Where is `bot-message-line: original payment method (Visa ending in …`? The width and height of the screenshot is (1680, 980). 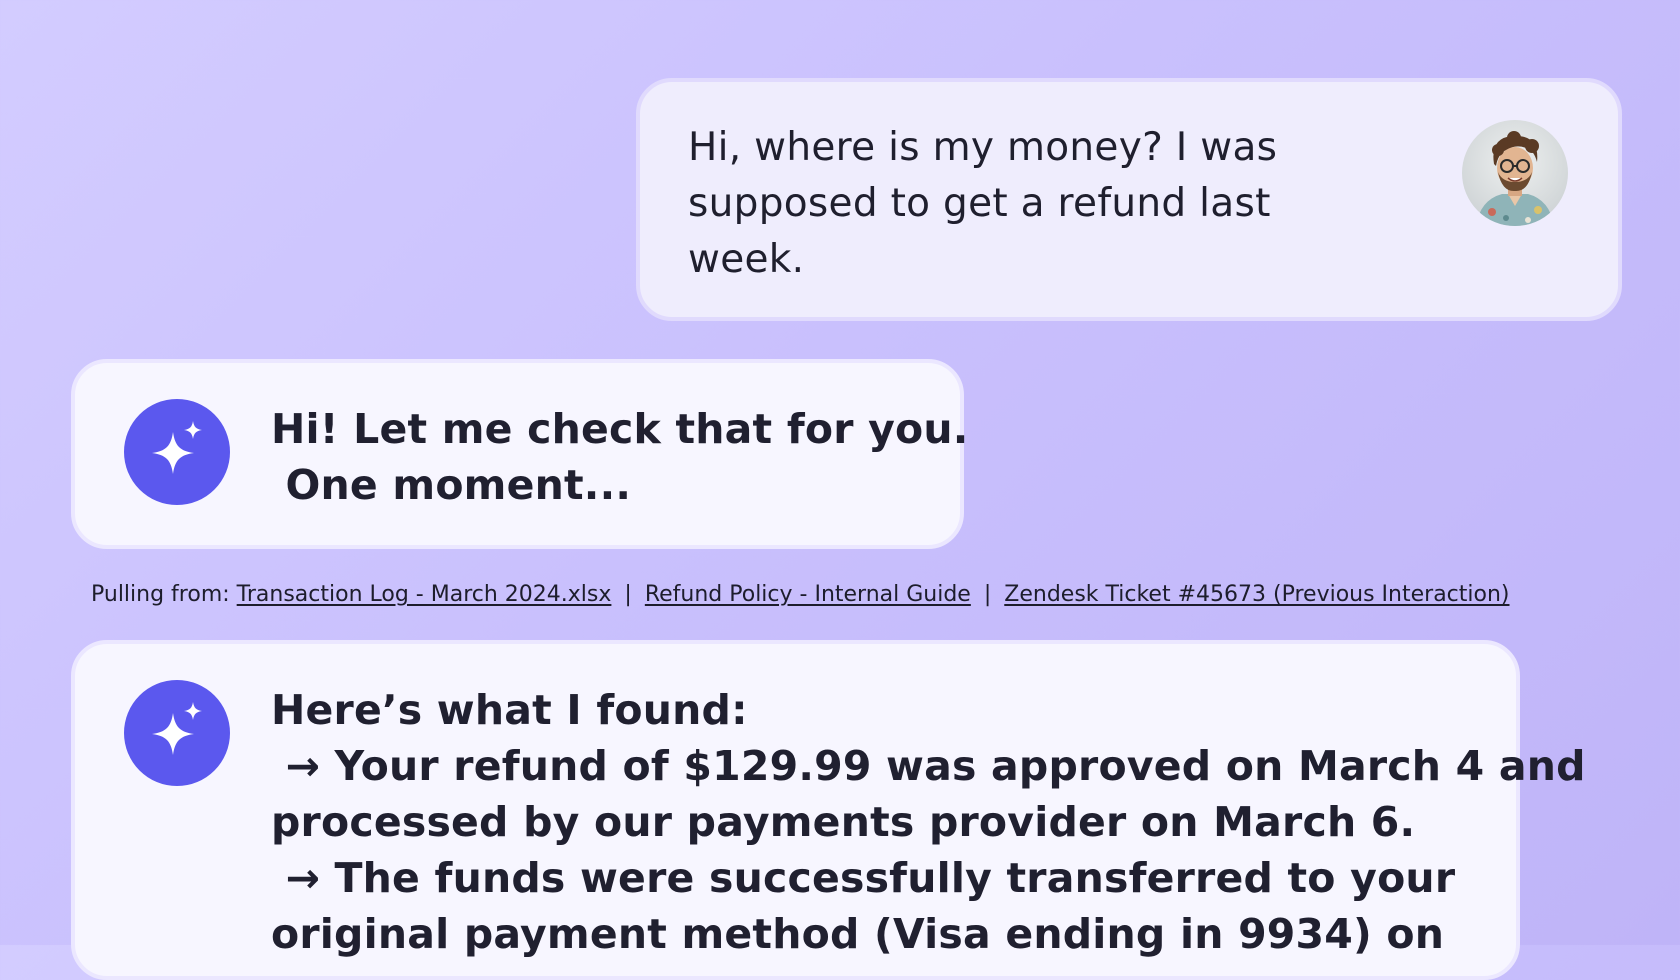
bot-message-line: original payment method (Visa ending in … is located at coordinates (858, 934).